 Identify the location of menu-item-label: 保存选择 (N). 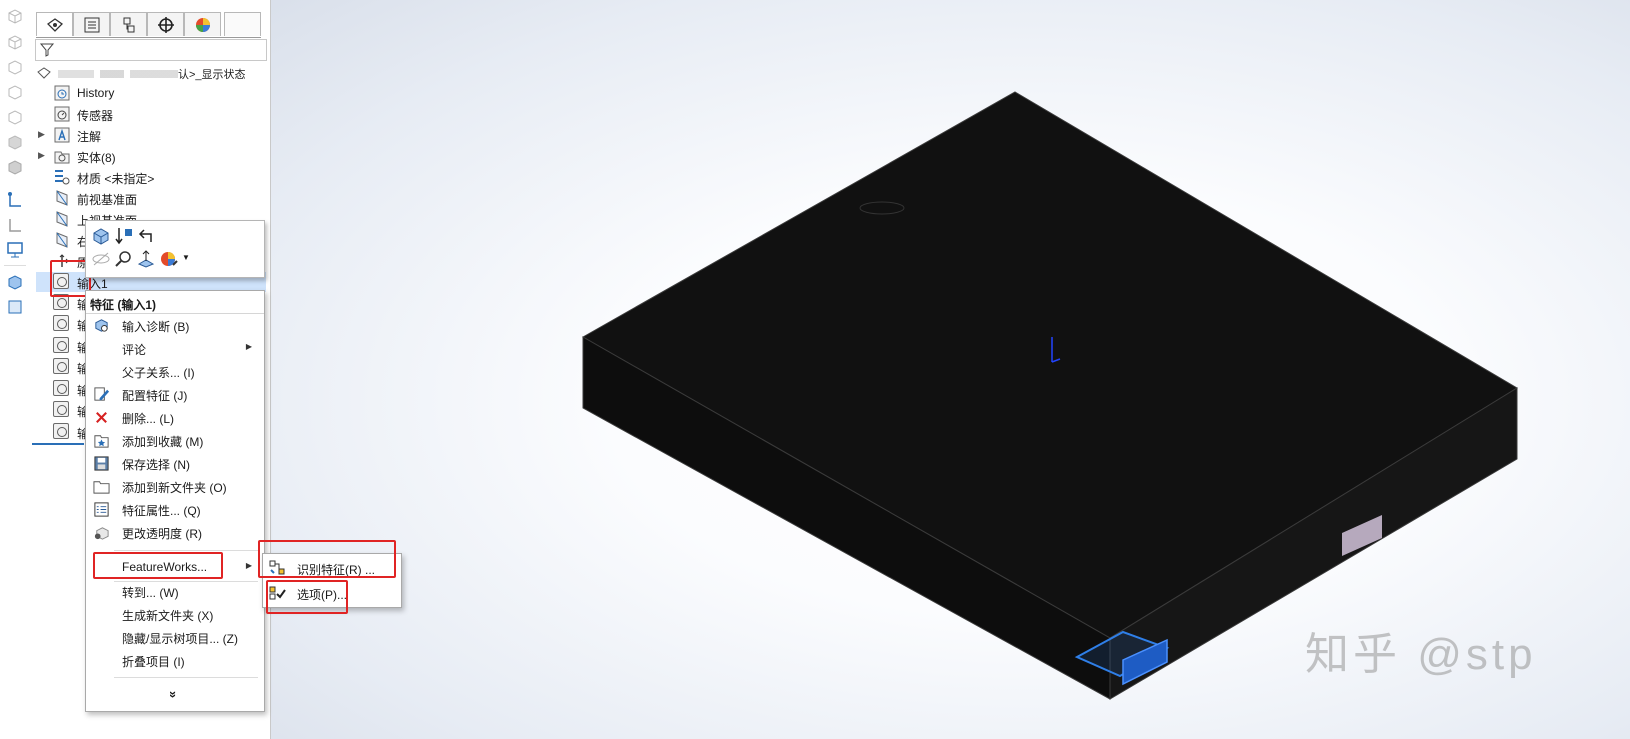
(156, 465).